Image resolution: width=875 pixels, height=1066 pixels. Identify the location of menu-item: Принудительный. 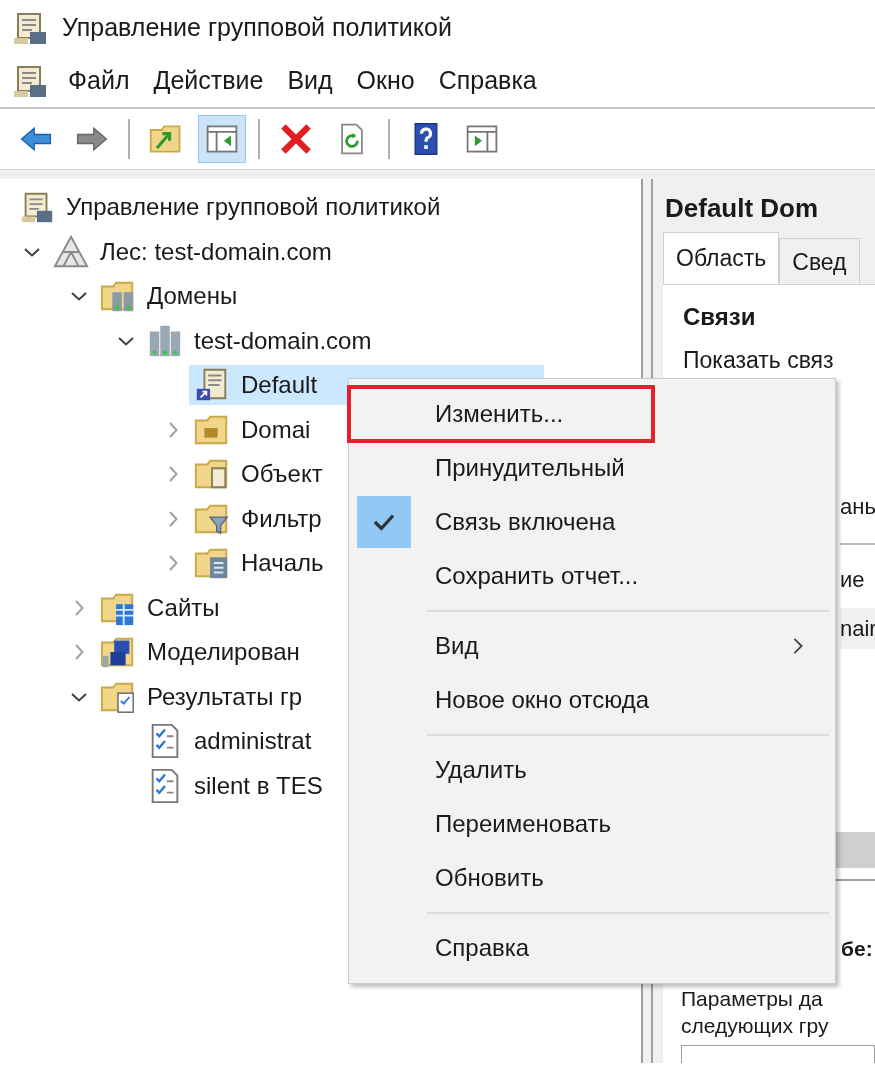
(592, 468).